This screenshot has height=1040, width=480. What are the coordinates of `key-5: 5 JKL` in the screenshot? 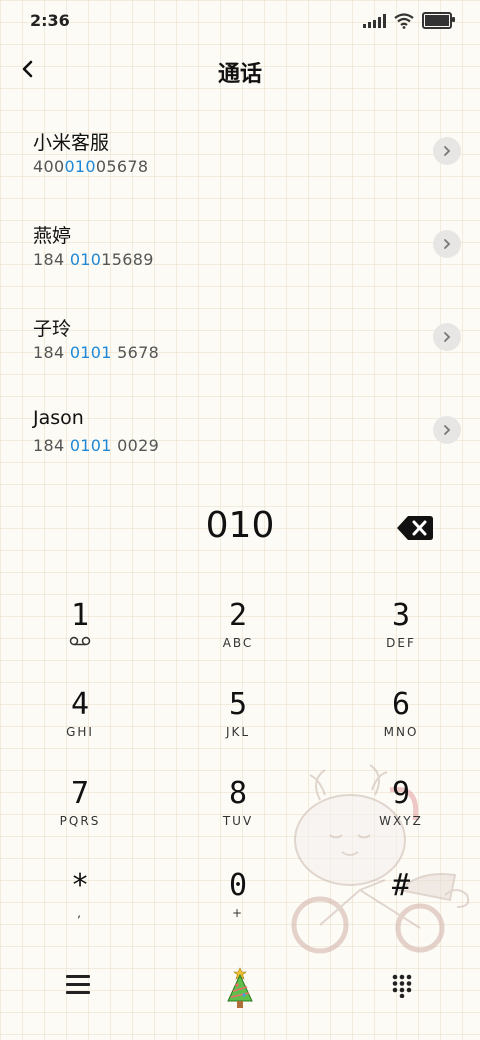 It's located at (238, 727).